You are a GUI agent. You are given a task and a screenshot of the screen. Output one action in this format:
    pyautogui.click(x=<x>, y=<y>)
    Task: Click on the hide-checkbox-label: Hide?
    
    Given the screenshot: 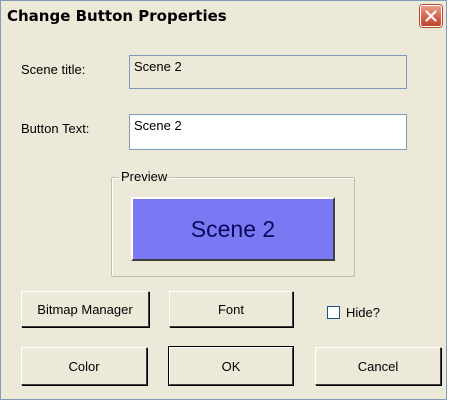 What is the action you would take?
    pyautogui.click(x=363, y=312)
    